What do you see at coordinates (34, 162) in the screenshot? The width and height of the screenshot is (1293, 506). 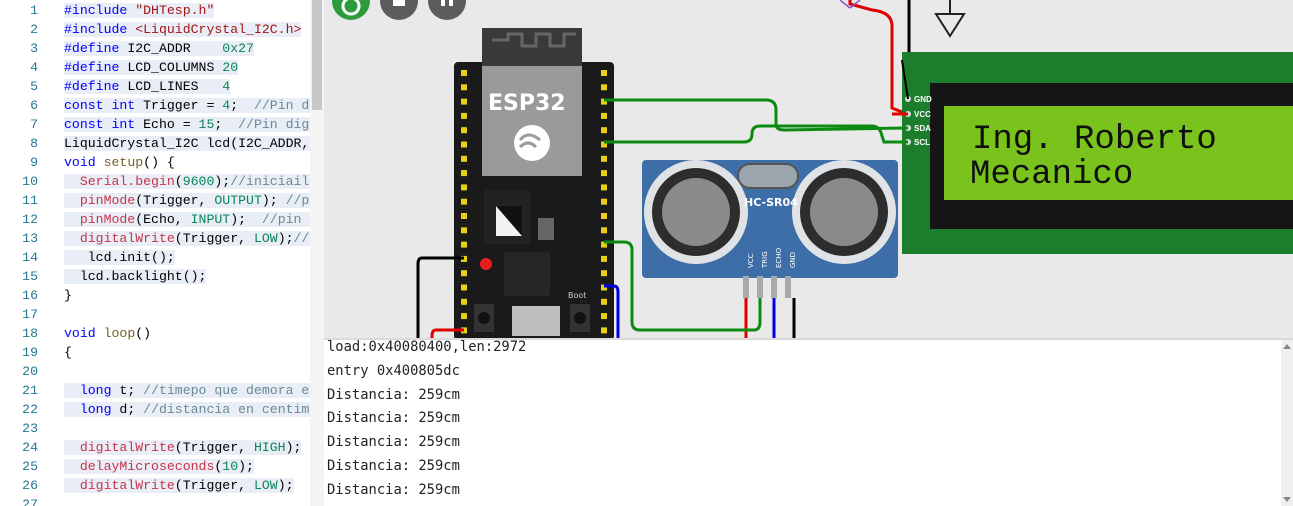 I see `line-number: 9` at bounding box center [34, 162].